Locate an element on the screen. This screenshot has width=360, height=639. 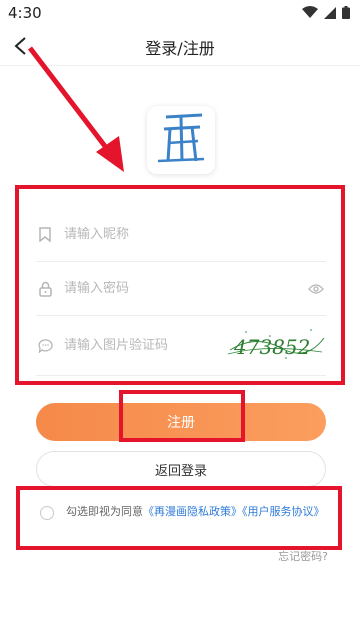
annotation-arrow is located at coordinates (76, 109).